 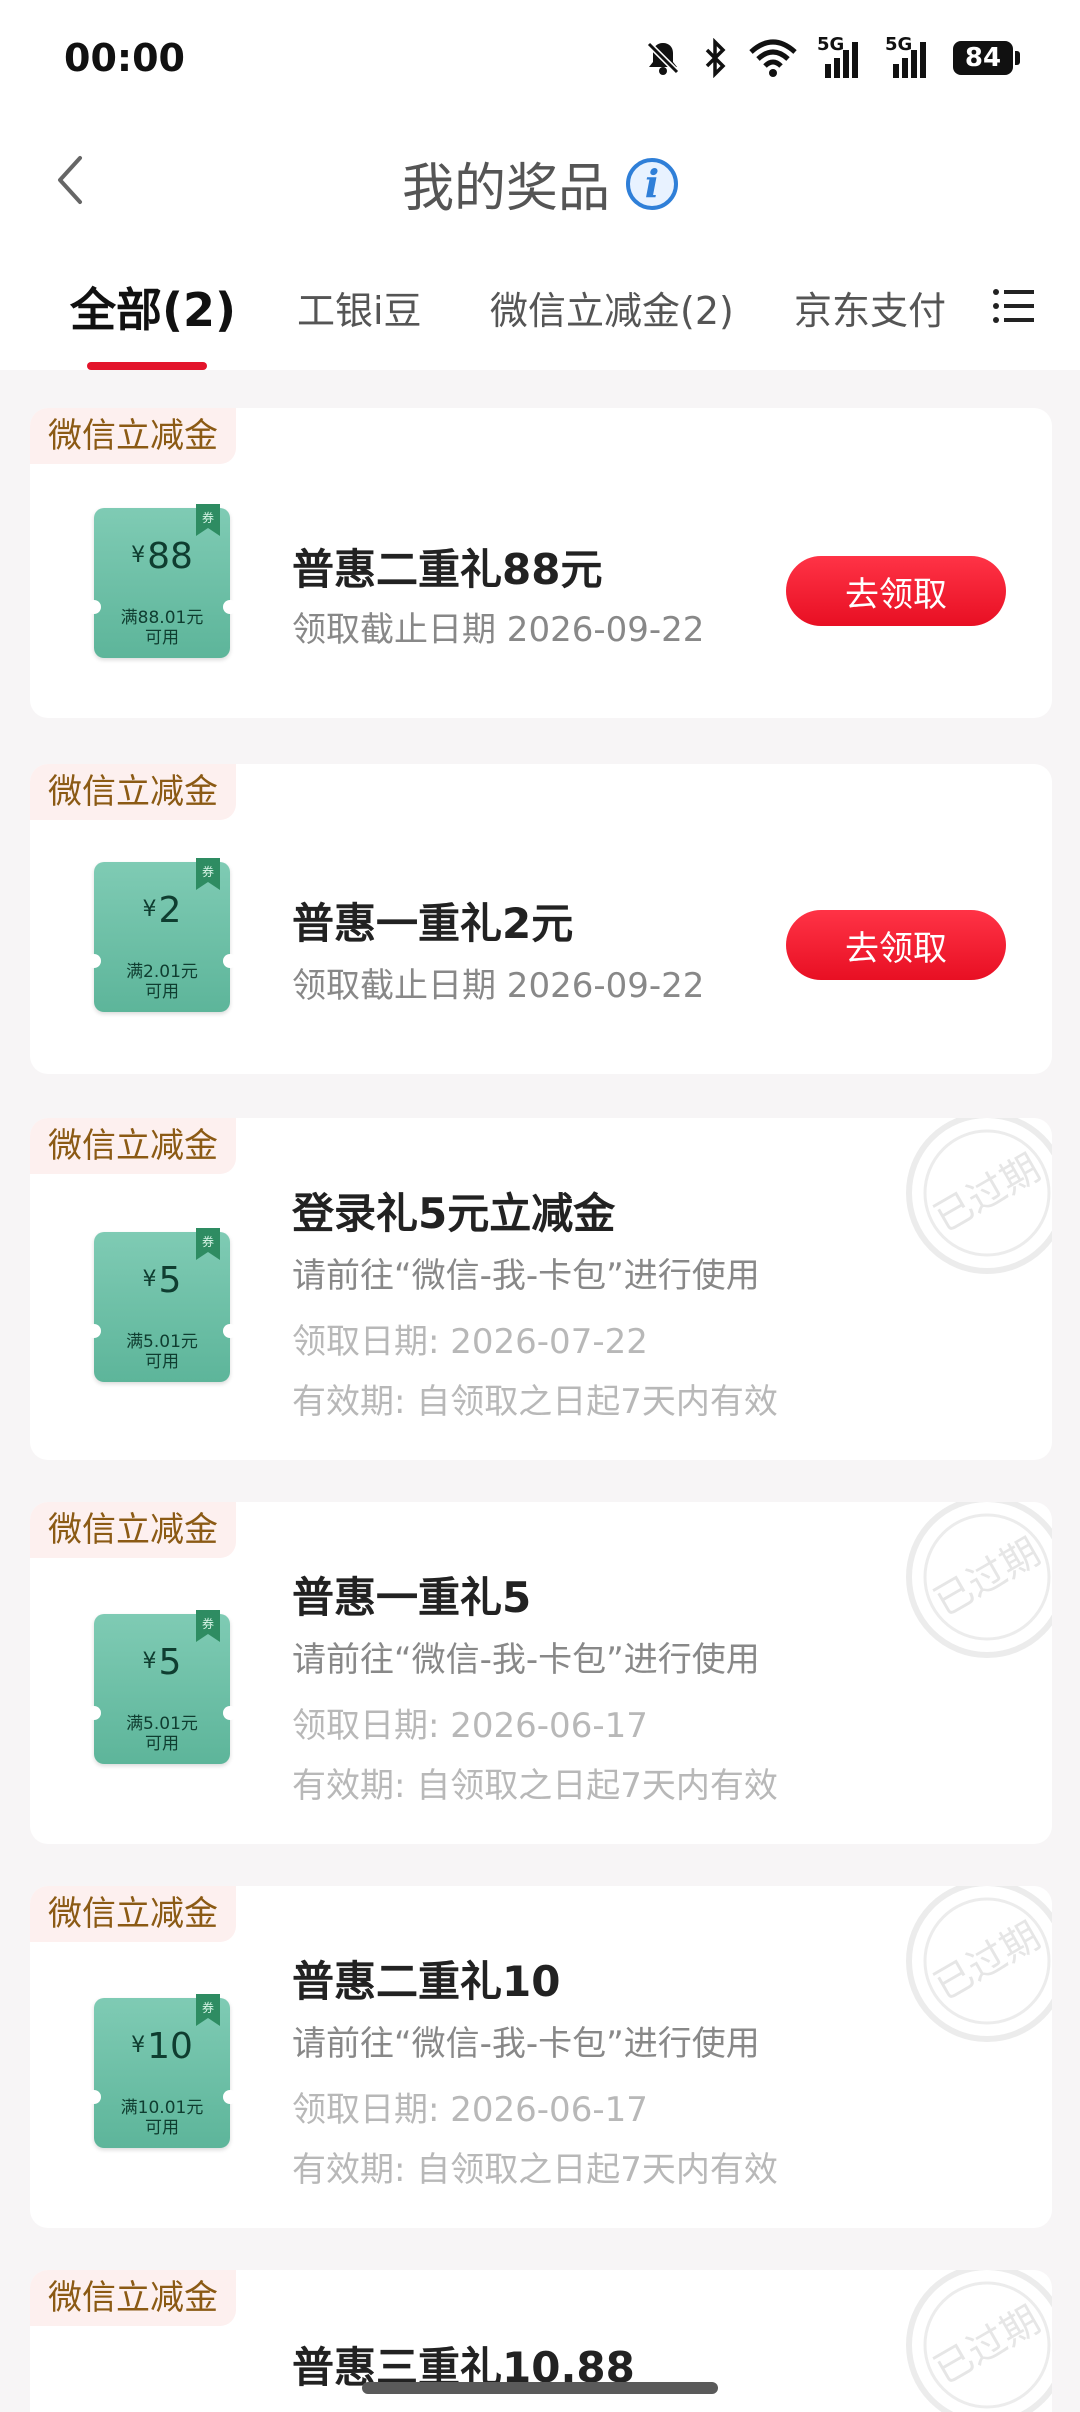 I want to click on bluetooth-icon, so click(x=715, y=58).